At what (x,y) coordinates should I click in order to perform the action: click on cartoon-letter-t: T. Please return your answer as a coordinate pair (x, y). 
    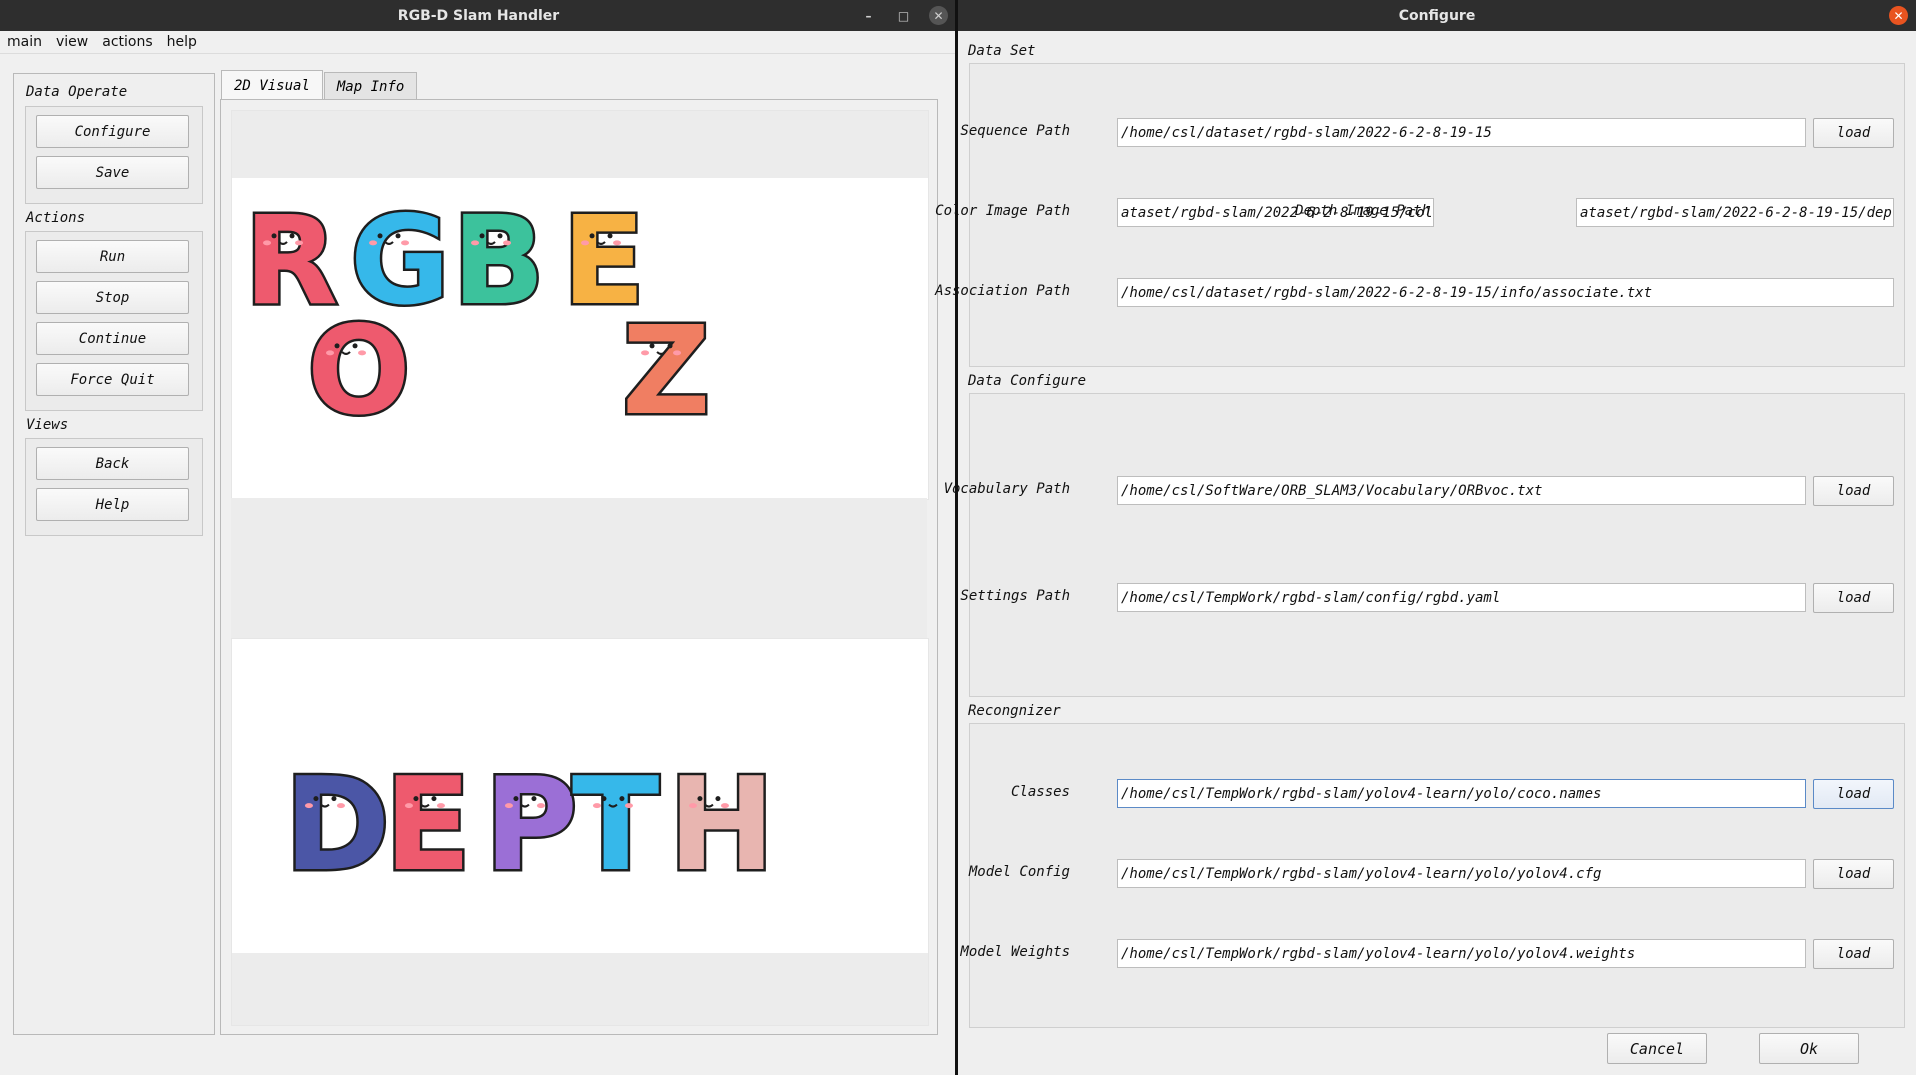
    Looking at the image, I should click on (616, 826).